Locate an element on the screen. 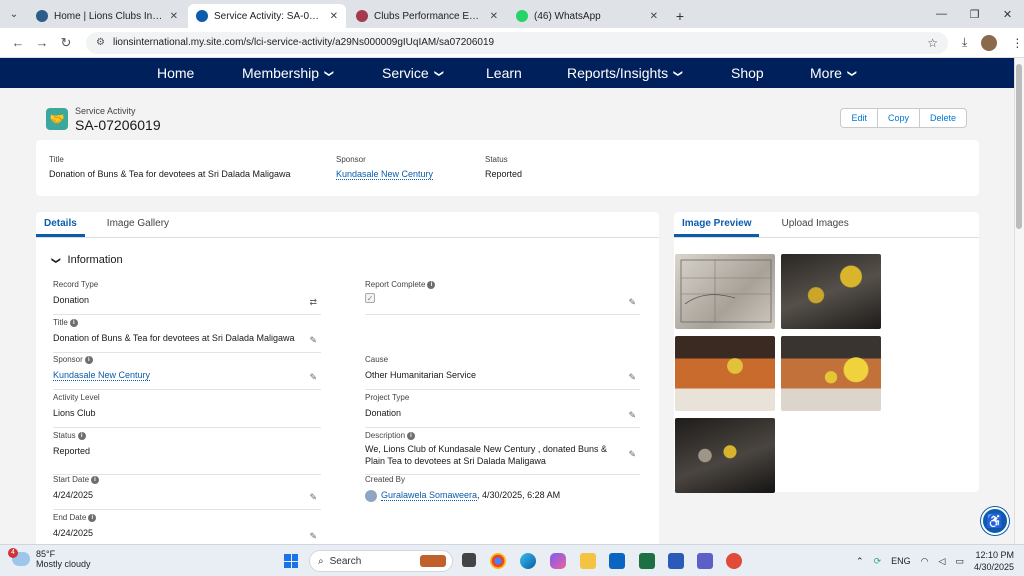  browser-tab-clubs-performance: Clubs Performance Evaluation S... ✕ is located at coordinates (427, 16).